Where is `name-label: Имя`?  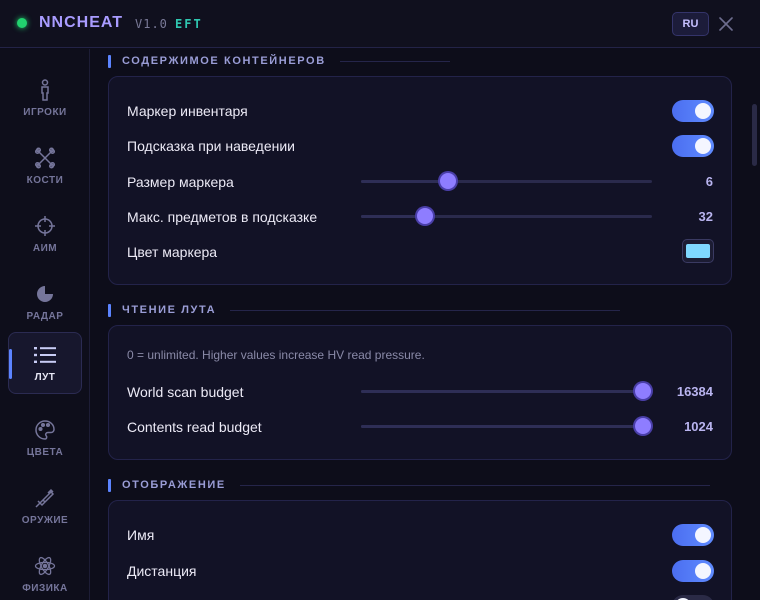 name-label: Имя is located at coordinates (141, 535).